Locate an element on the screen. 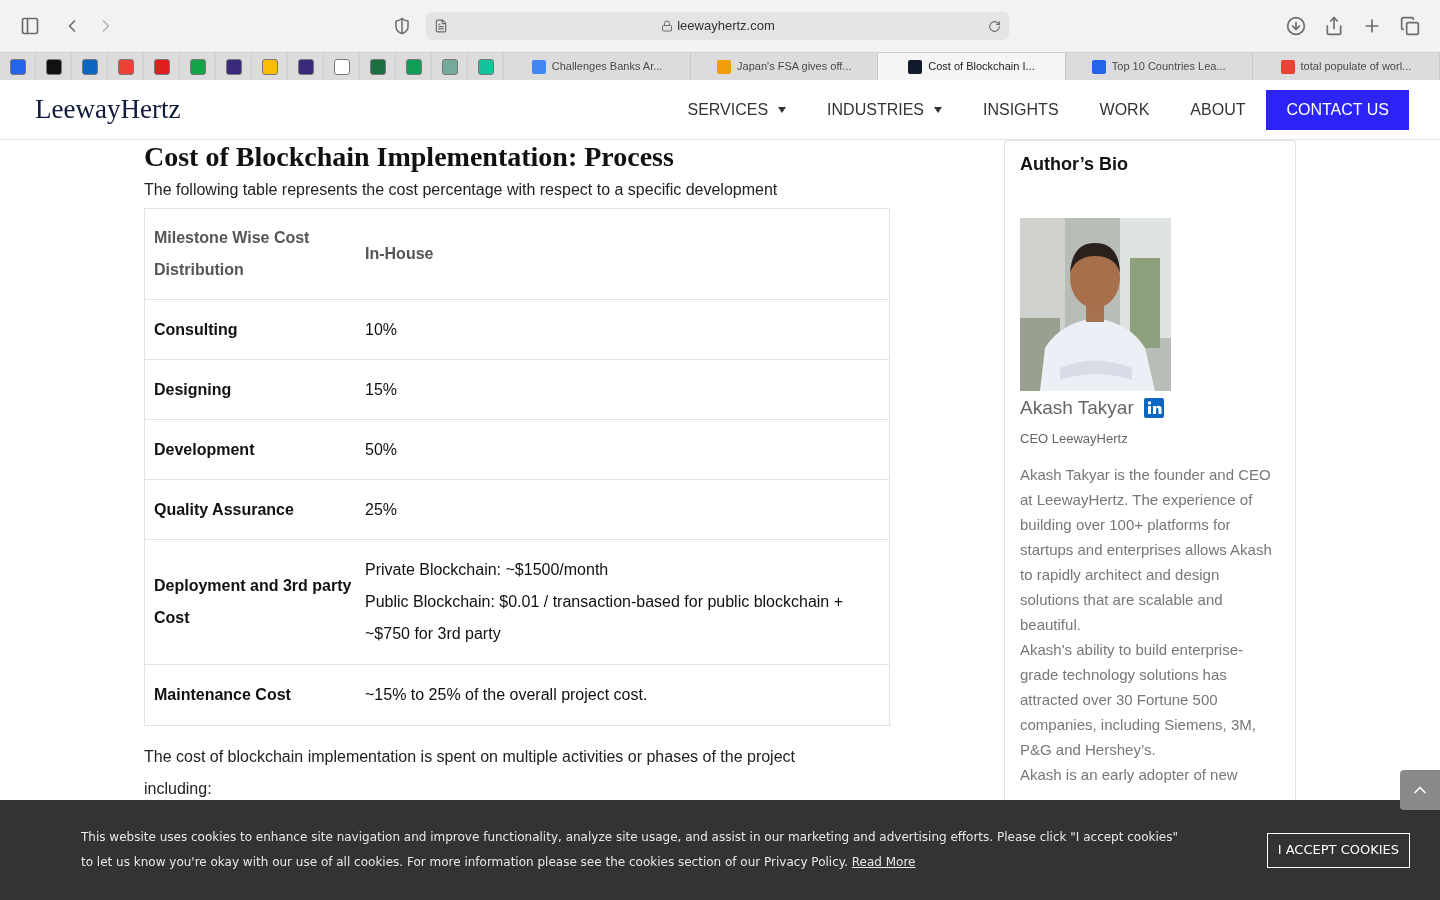 Image resolution: width=1440 pixels, height=900 pixels. cookie-text: This website uses cookies to enhance site navigation and improve functionality, analyze site usage, and assist in our marketing and advertising efforts. Please click "I accept cookies" to let us know you're okay with our use of all cookies. For more information please see the cookies section of our Privacy Policy. Read More is located at coordinates (630, 850).